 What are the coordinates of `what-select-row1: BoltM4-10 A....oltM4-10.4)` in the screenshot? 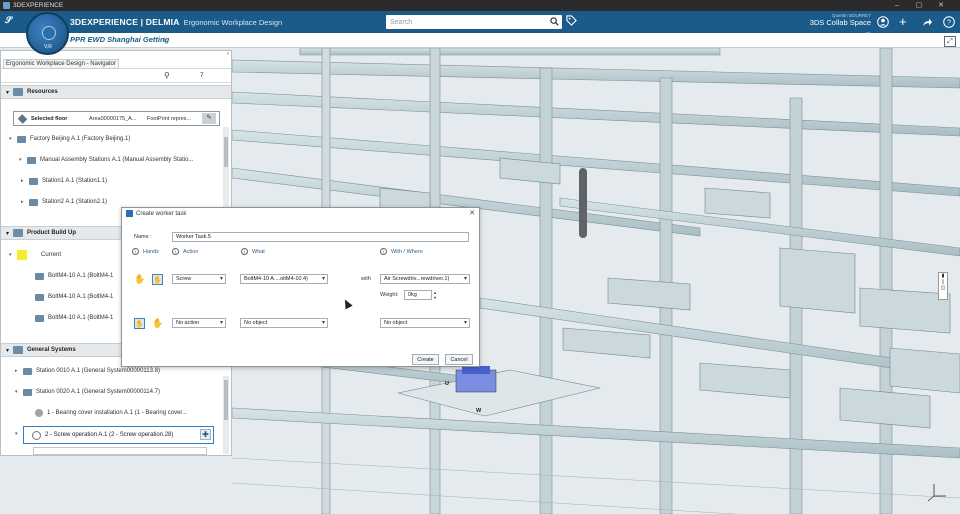 It's located at (284, 279).